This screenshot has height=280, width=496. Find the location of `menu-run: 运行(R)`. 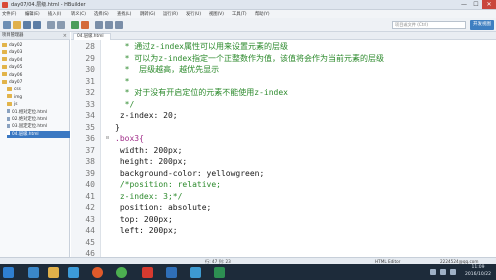

menu-run: 运行(R) is located at coordinates (170, 14).